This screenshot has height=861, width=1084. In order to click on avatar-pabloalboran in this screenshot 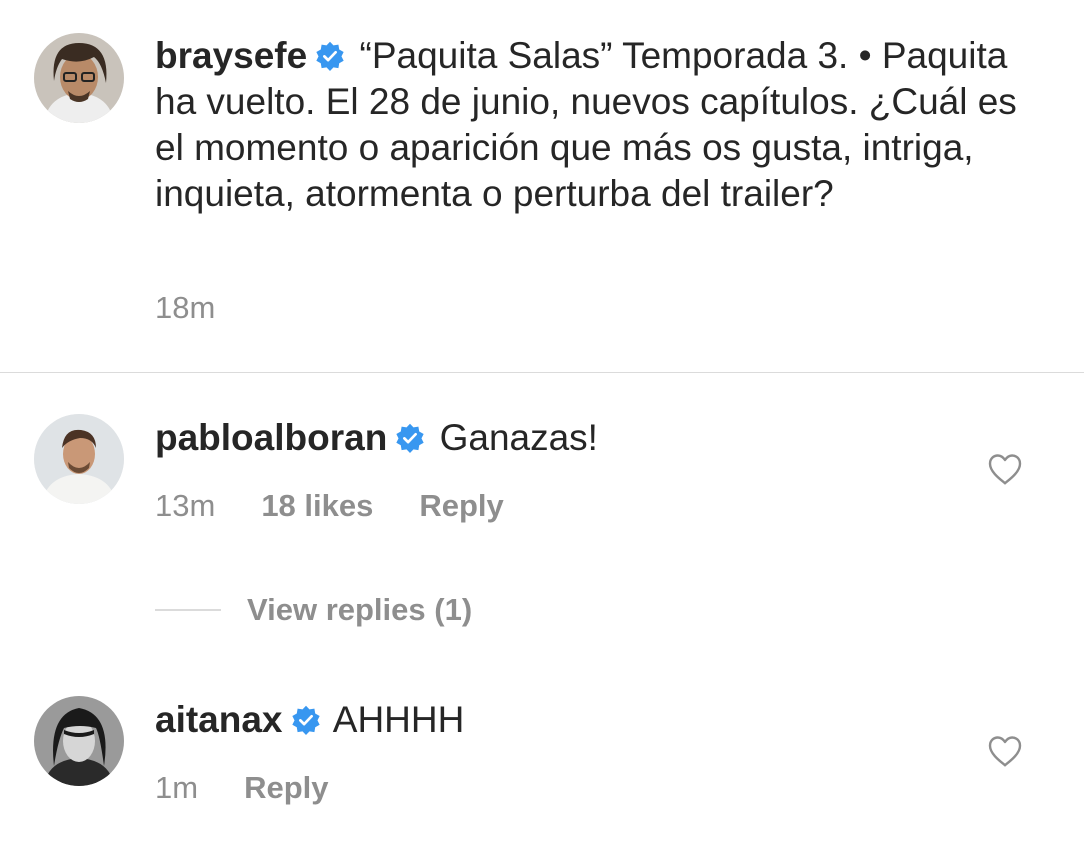, I will do `click(79, 459)`.